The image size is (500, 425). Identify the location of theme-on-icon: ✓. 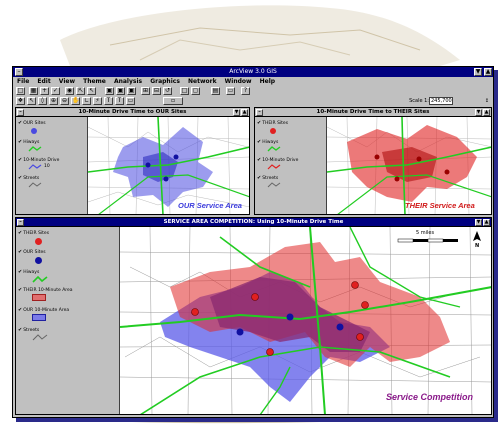
(55, 91).